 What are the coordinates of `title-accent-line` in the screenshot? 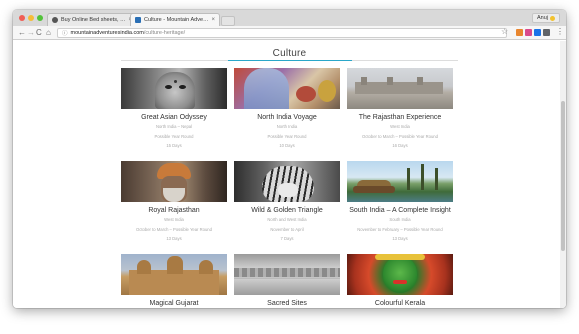 It's located at (290, 60).